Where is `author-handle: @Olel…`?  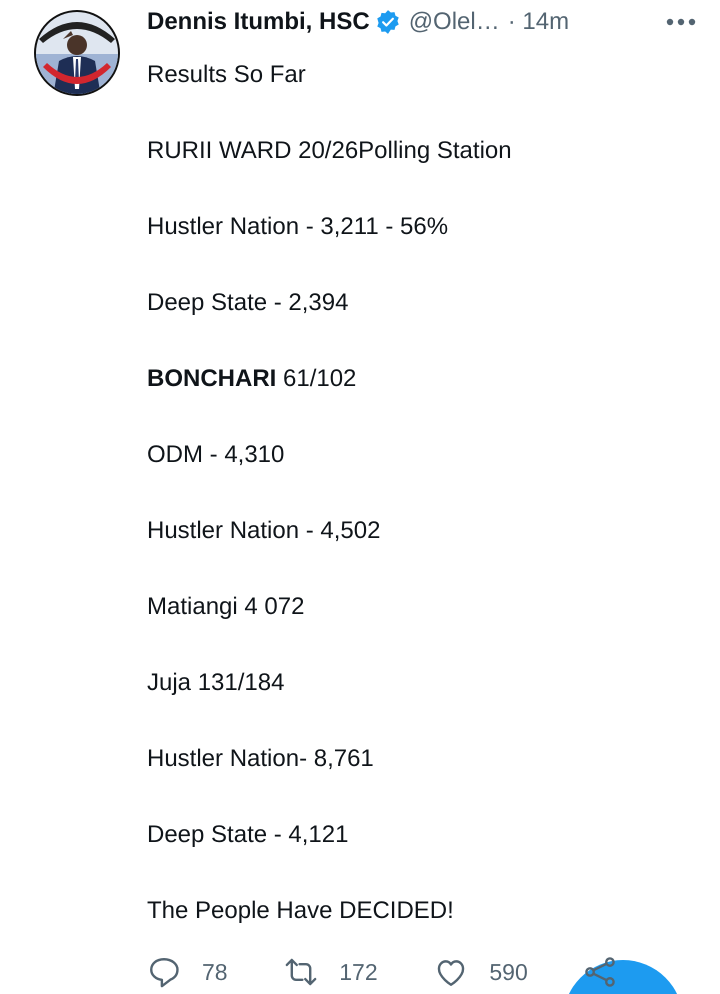 author-handle: @Olel… is located at coordinates (454, 22).